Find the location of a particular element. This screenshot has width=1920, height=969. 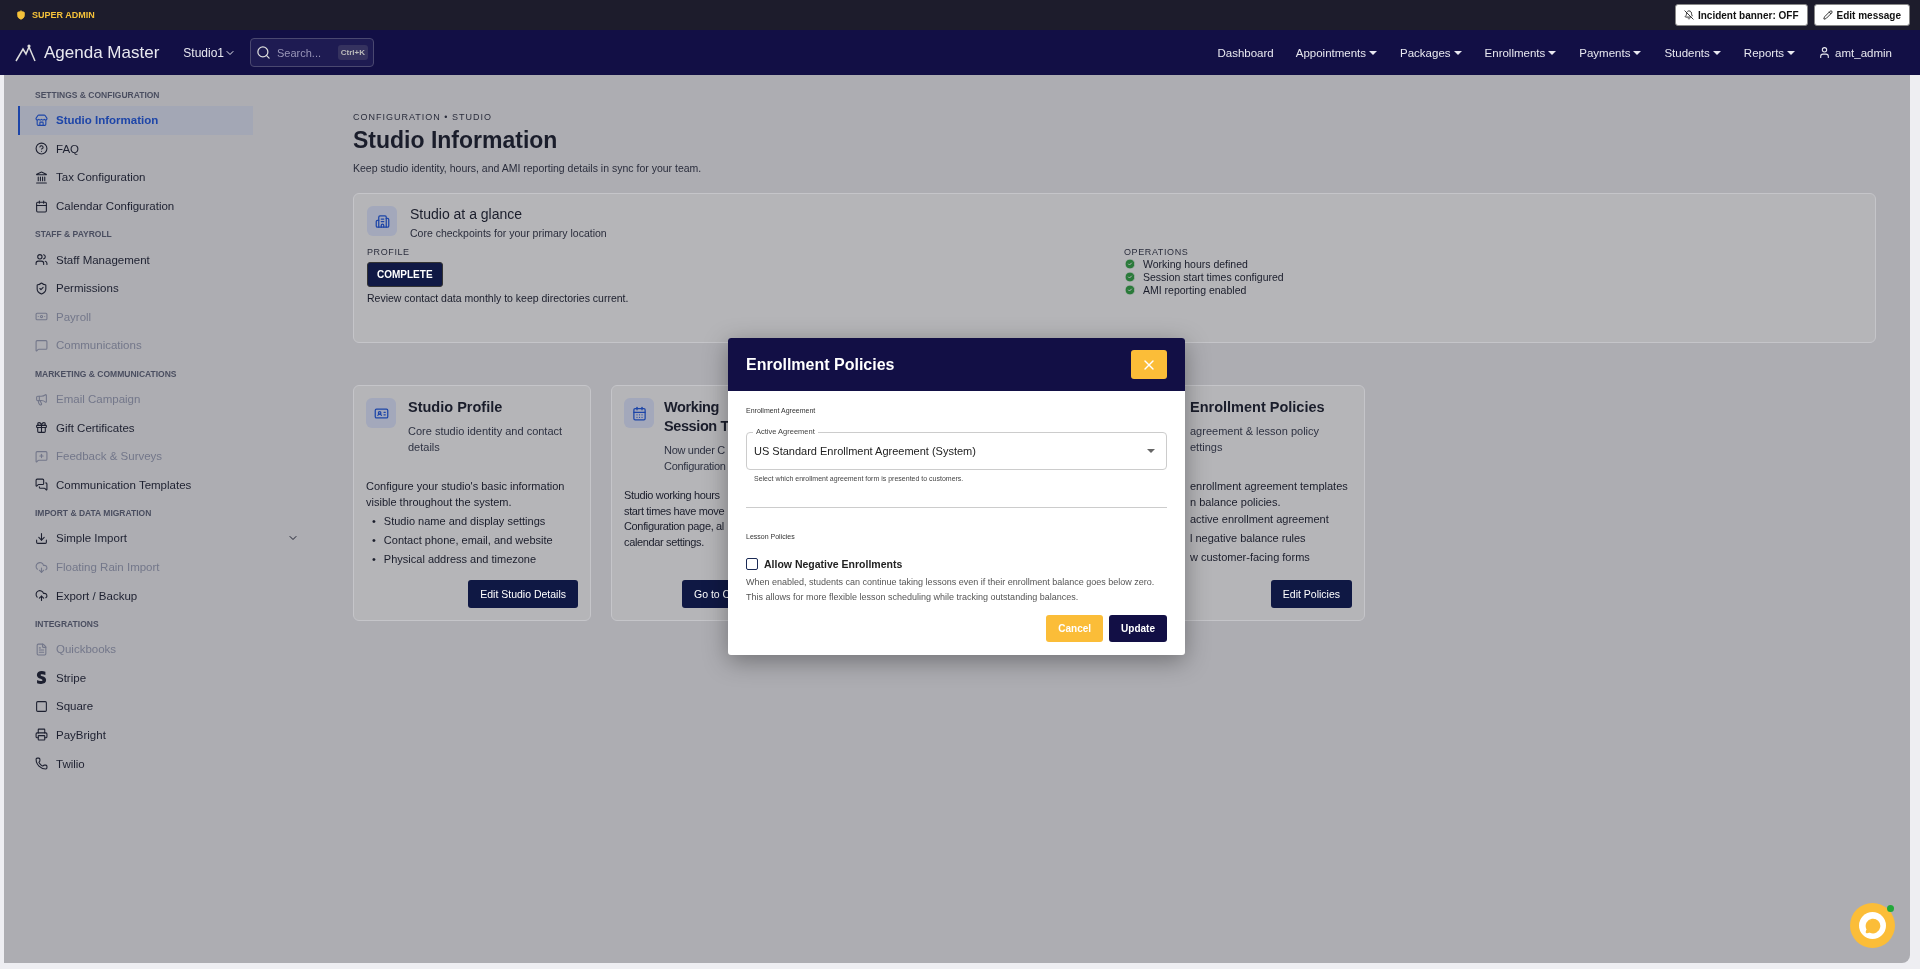

search-field: Search... Ctrl+K is located at coordinates (312, 52).